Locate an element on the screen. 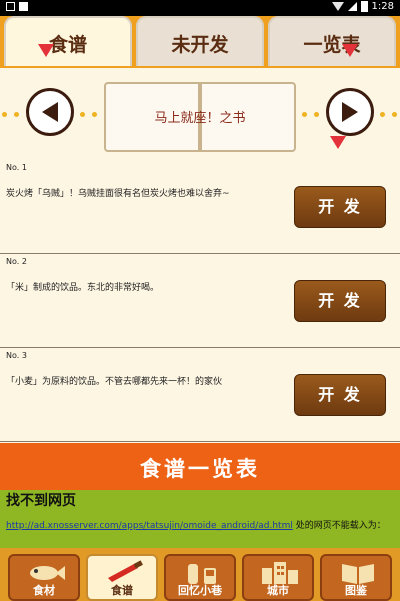 This screenshot has width=400, height=601. tab-recipes: 食谱 is located at coordinates (68, 41).